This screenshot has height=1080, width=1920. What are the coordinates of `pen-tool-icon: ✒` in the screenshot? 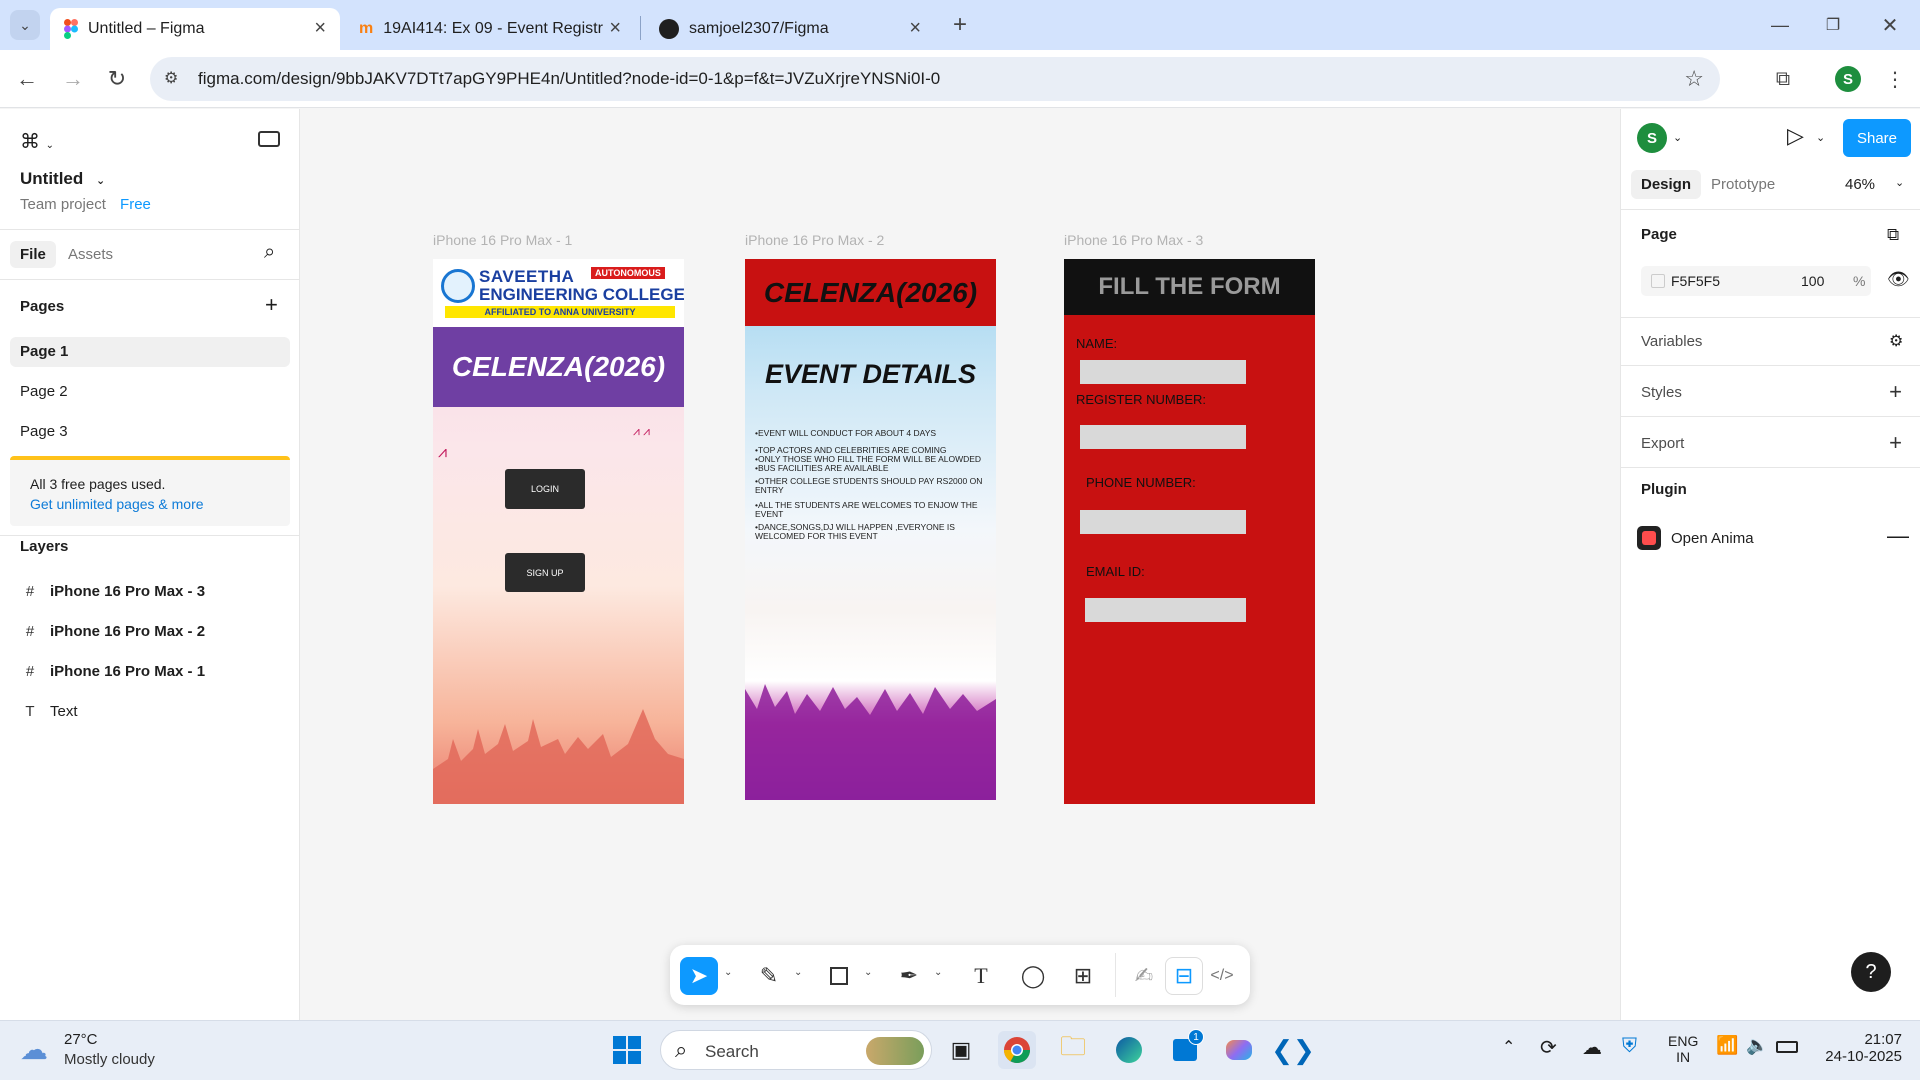 It's located at (909, 976).